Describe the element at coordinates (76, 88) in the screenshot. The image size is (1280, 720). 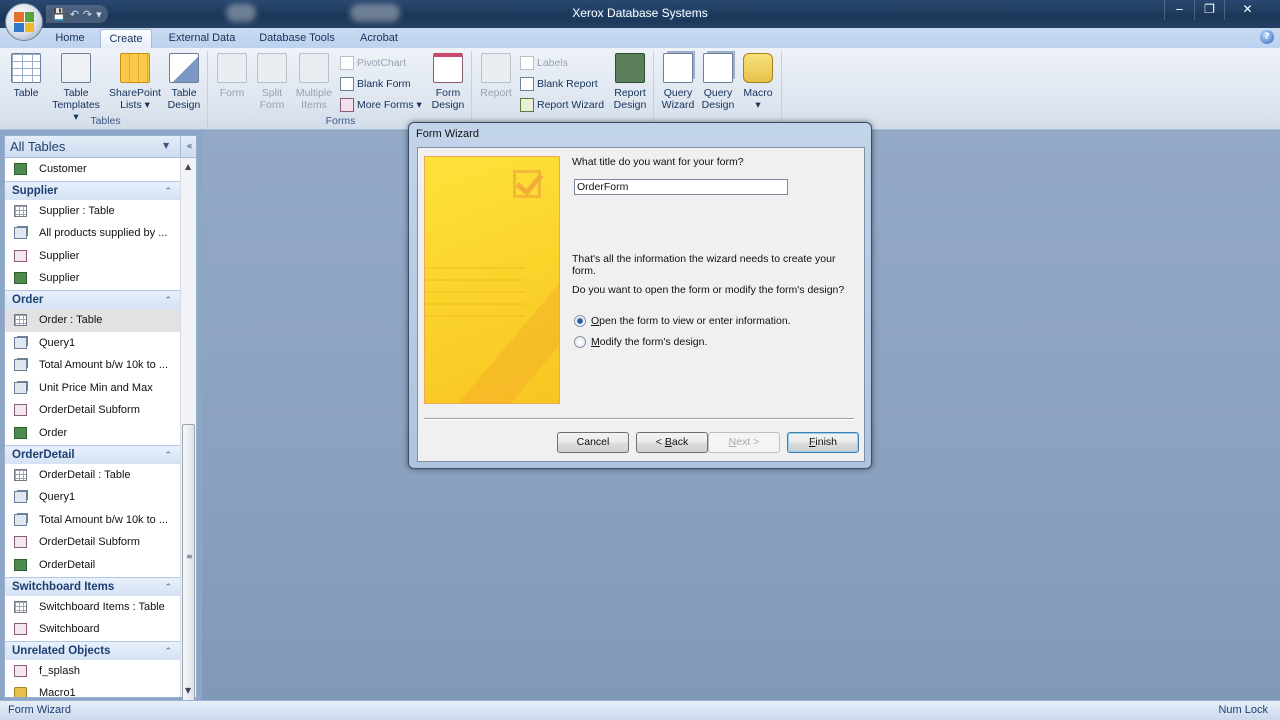
I see `table-templates-button: Table Templates ▾` at that location.